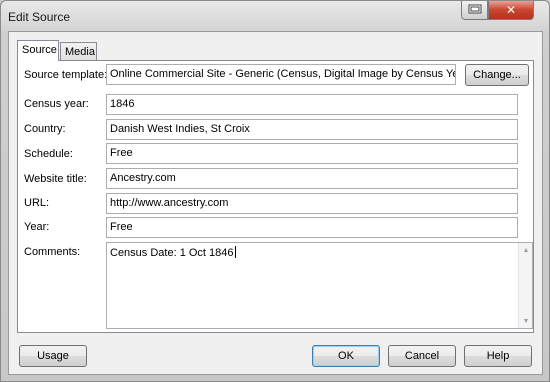  I want to click on title-bar: Edit Source ✕, so click(275, 16).